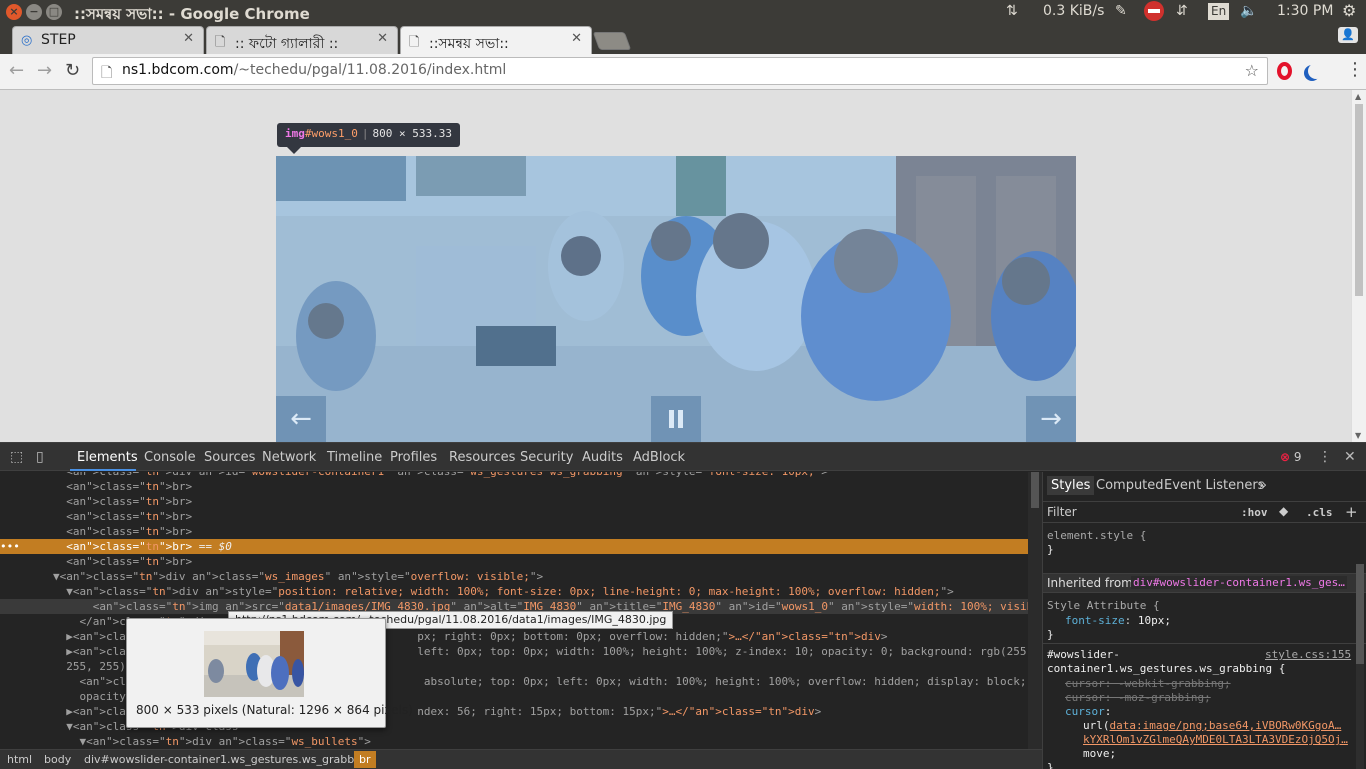  What do you see at coordinates (1316, 71) in the screenshot?
I see `crescent-extension-icon` at bounding box center [1316, 71].